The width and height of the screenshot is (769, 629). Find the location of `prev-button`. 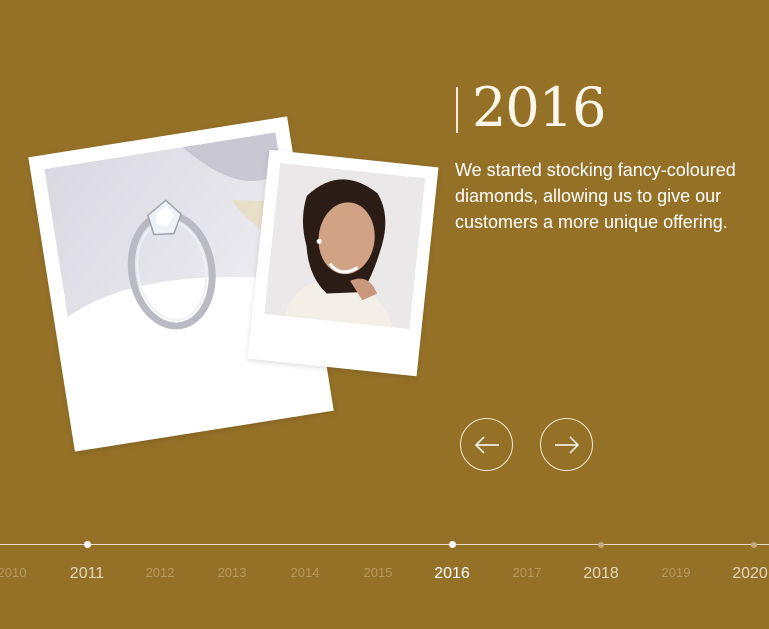

prev-button is located at coordinates (486, 444).